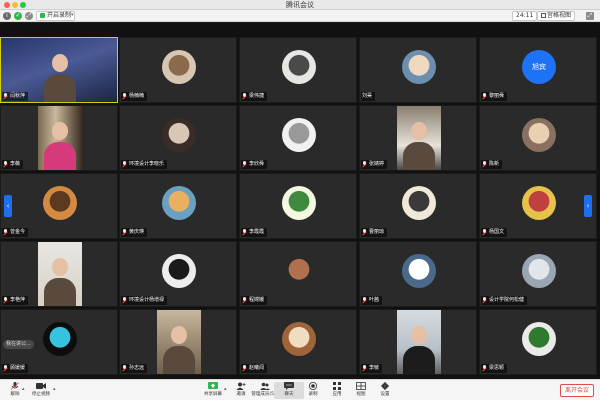  I want to click on participant-name: 环境设计杨增禄, so click(147, 300).